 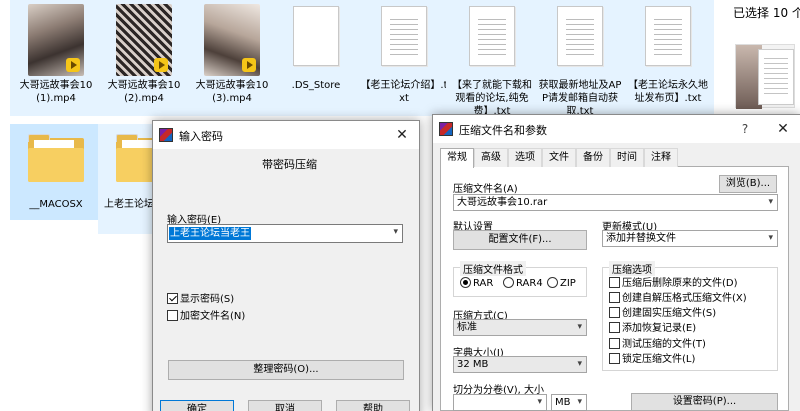 What do you see at coordinates (467, 327) in the screenshot?
I see `method-value: 标准` at bounding box center [467, 327].